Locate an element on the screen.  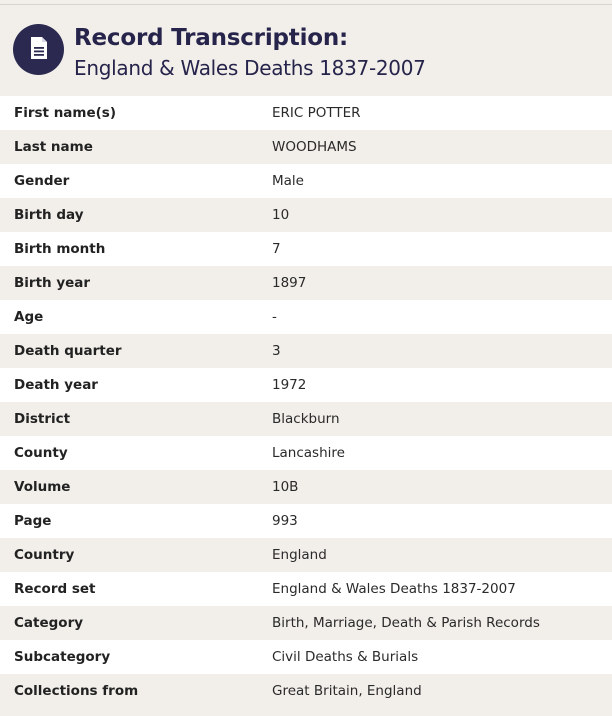
table-row: Death year 1972 is located at coordinates (306, 385).